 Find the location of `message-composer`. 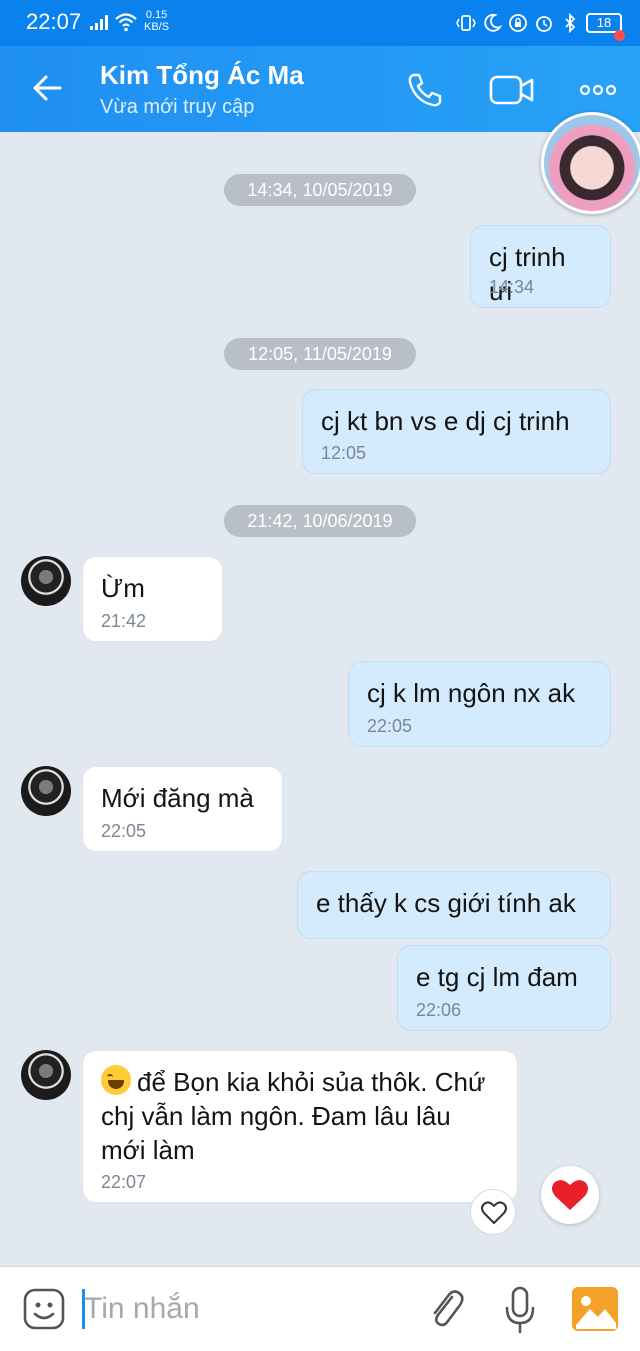

message-composer is located at coordinates (320, 1308).